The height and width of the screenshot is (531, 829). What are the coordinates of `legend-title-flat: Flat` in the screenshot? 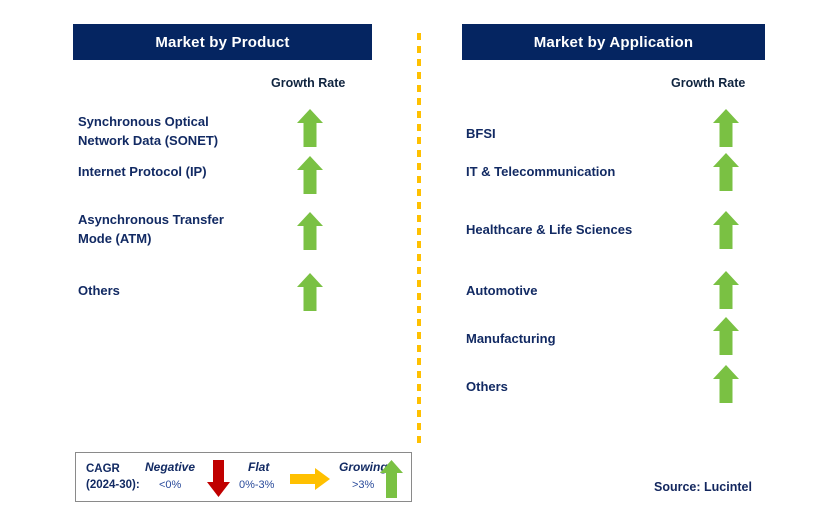 It's located at (259, 467).